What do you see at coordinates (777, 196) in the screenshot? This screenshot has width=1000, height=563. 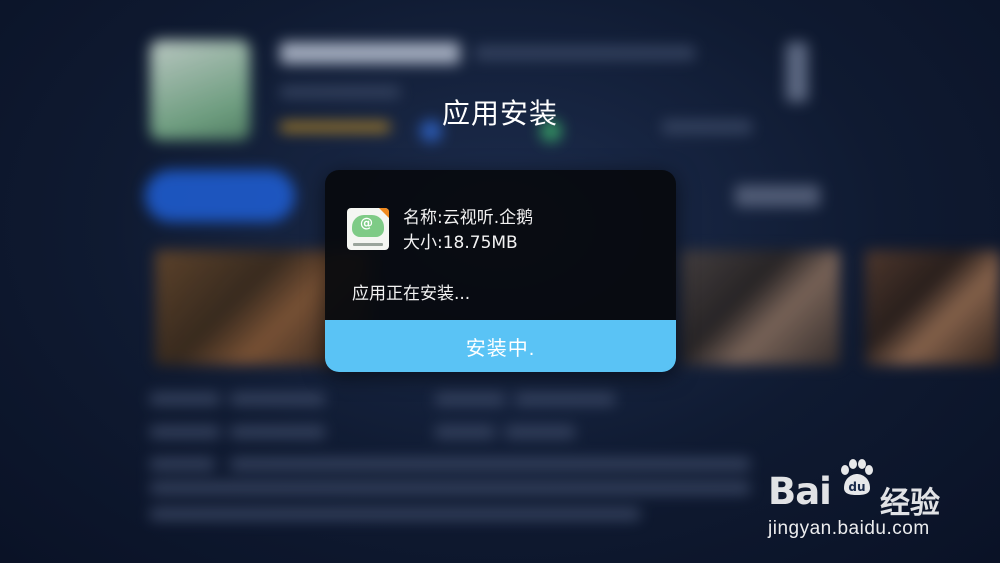 I see `background-secondary-button` at bounding box center [777, 196].